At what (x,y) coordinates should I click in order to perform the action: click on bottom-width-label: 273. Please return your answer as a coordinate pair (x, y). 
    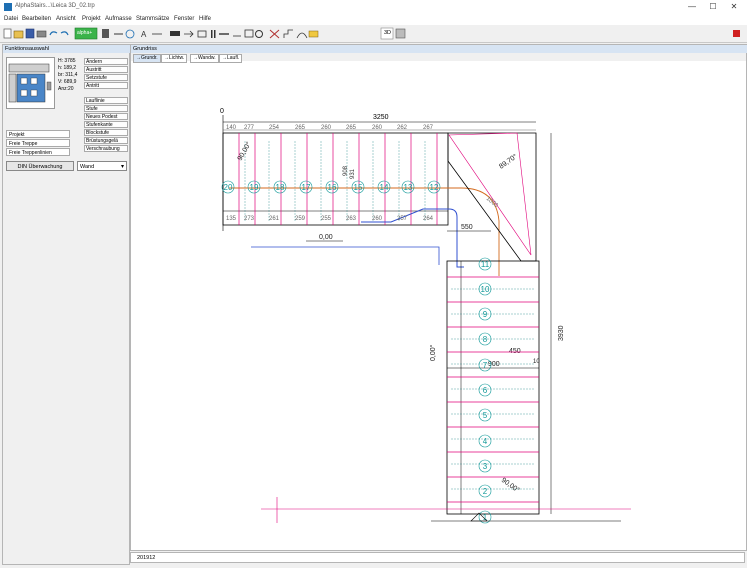
    Looking at the image, I should click on (249, 219).